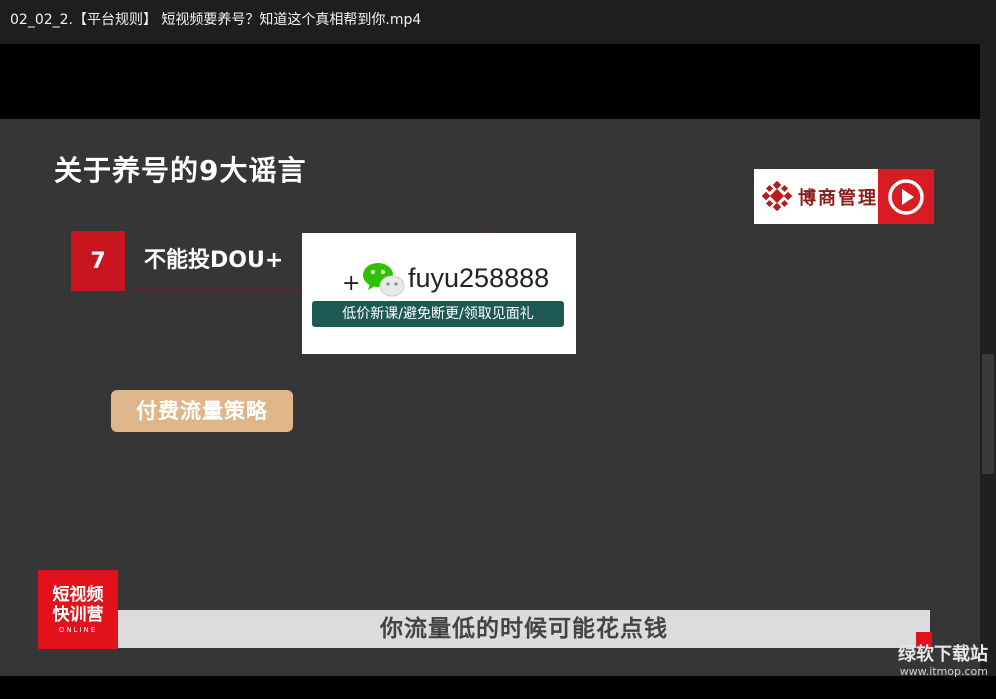  What do you see at coordinates (943, 654) in the screenshot?
I see `watermark-name: 绿软下载站` at bounding box center [943, 654].